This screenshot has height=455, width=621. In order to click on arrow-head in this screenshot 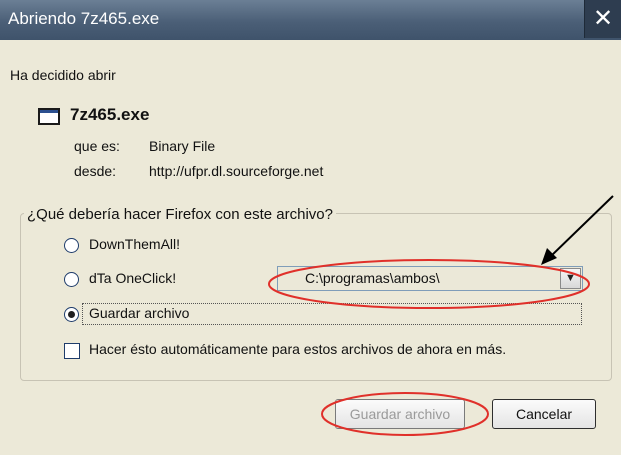, I will do `click(549, 256)`.